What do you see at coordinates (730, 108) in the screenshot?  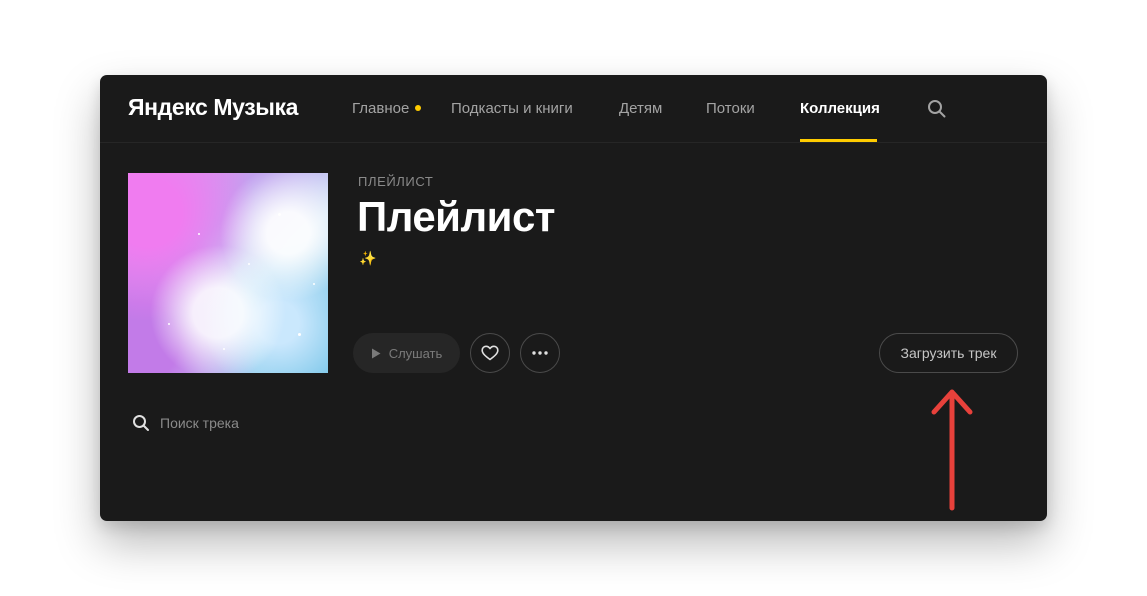 I see `nav-item-streams: Потоки` at bounding box center [730, 108].